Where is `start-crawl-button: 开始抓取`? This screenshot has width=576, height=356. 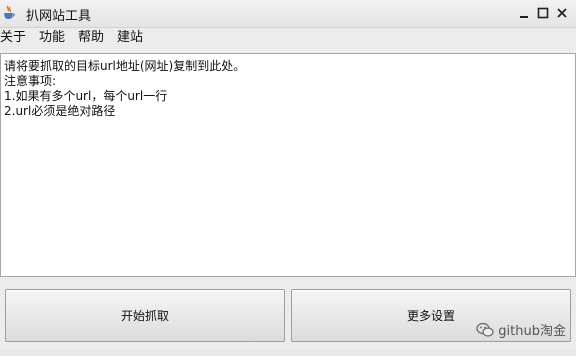
start-crawl-button: 开始抓取 is located at coordinates (145, 315).